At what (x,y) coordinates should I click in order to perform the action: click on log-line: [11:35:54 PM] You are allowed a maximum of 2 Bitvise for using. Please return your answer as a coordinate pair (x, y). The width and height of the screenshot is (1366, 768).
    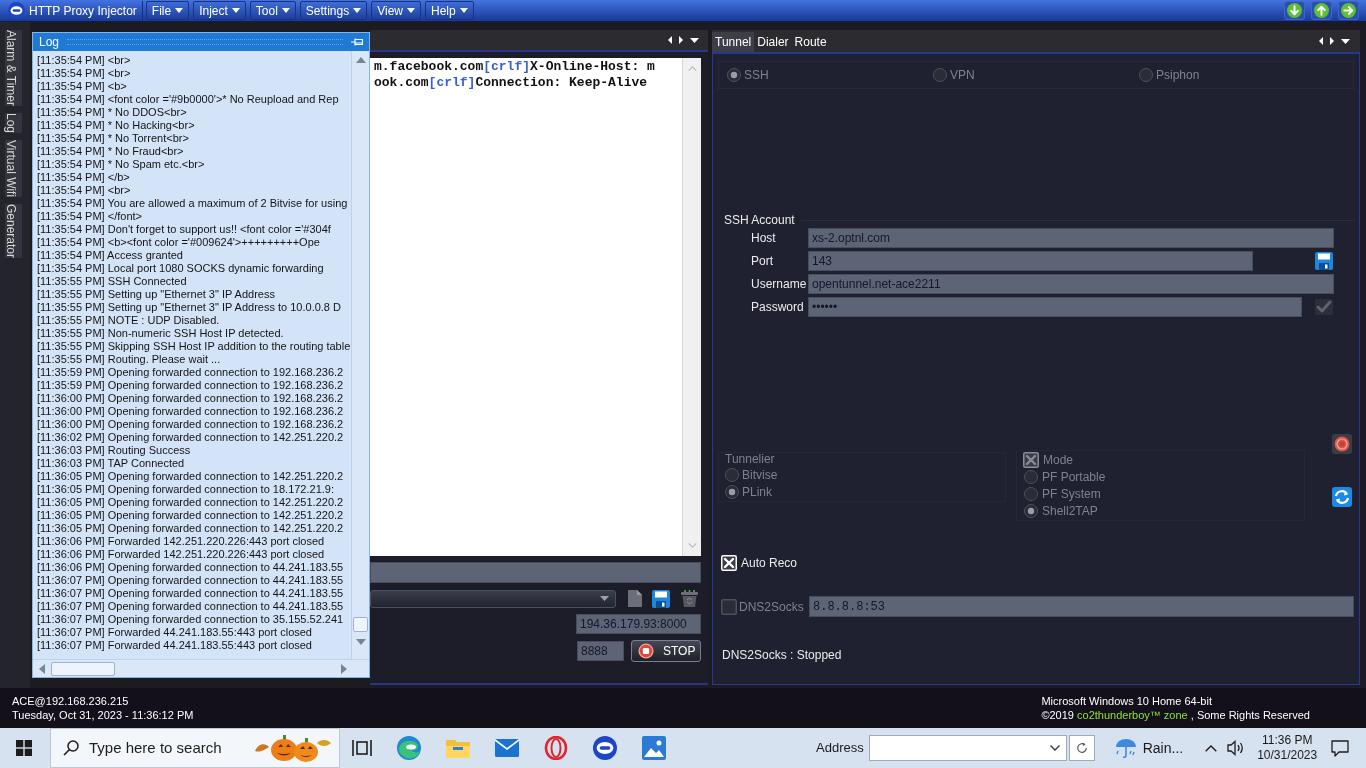
    Looking at the image, I should click on (192, 203).